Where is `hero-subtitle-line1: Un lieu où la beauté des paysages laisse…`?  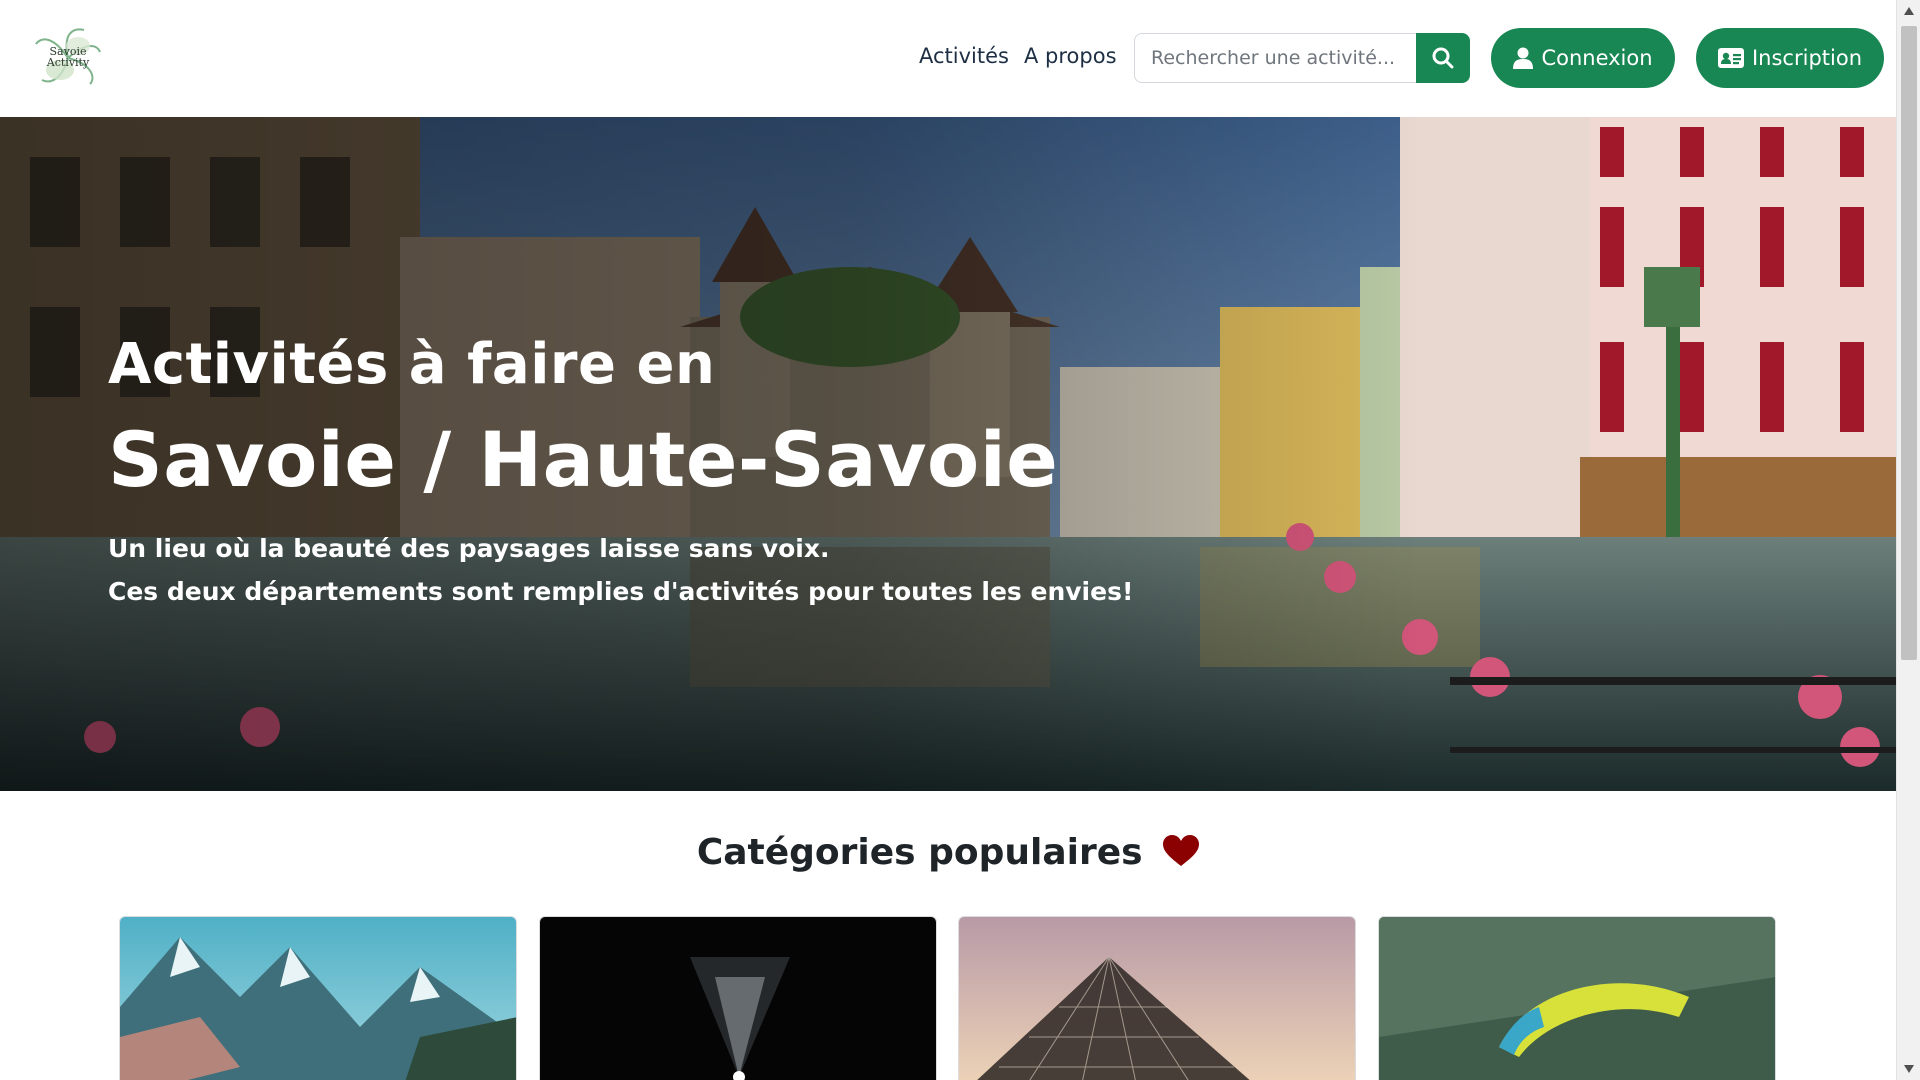 hero-subtitle-line1: Un lieu où la beauté des paysages laisse… is located at coordinates (469, 548).